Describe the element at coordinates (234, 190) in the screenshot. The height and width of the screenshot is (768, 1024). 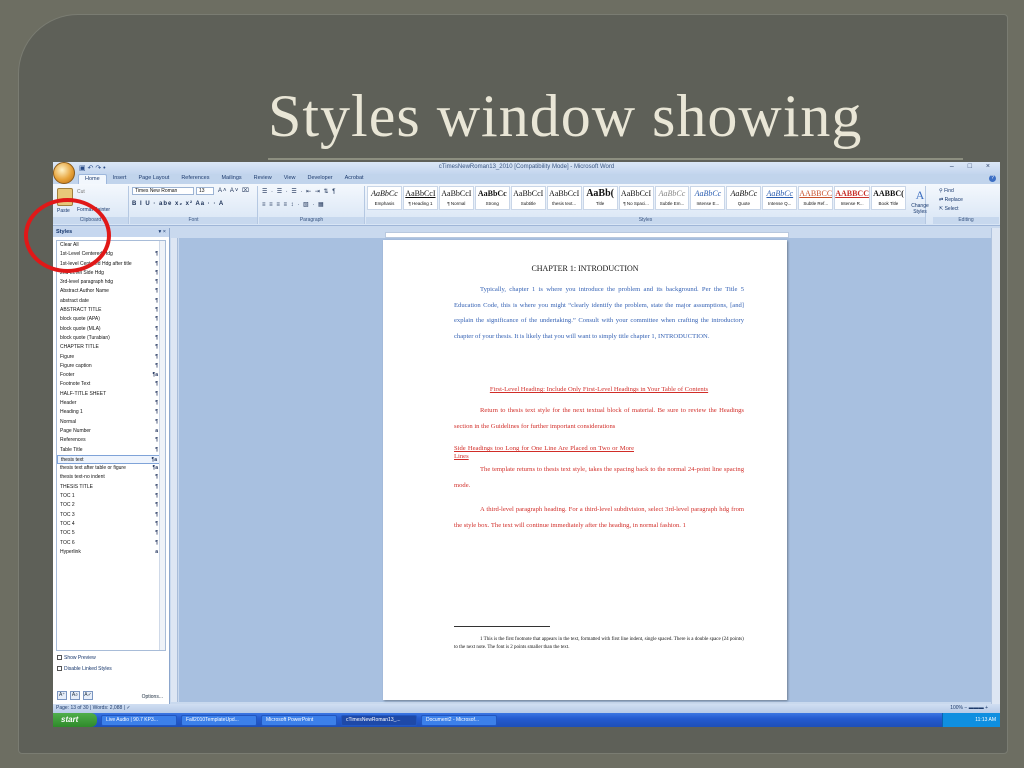
I see `font-size-buttons: A˄ A˅ ⌧` at that location.